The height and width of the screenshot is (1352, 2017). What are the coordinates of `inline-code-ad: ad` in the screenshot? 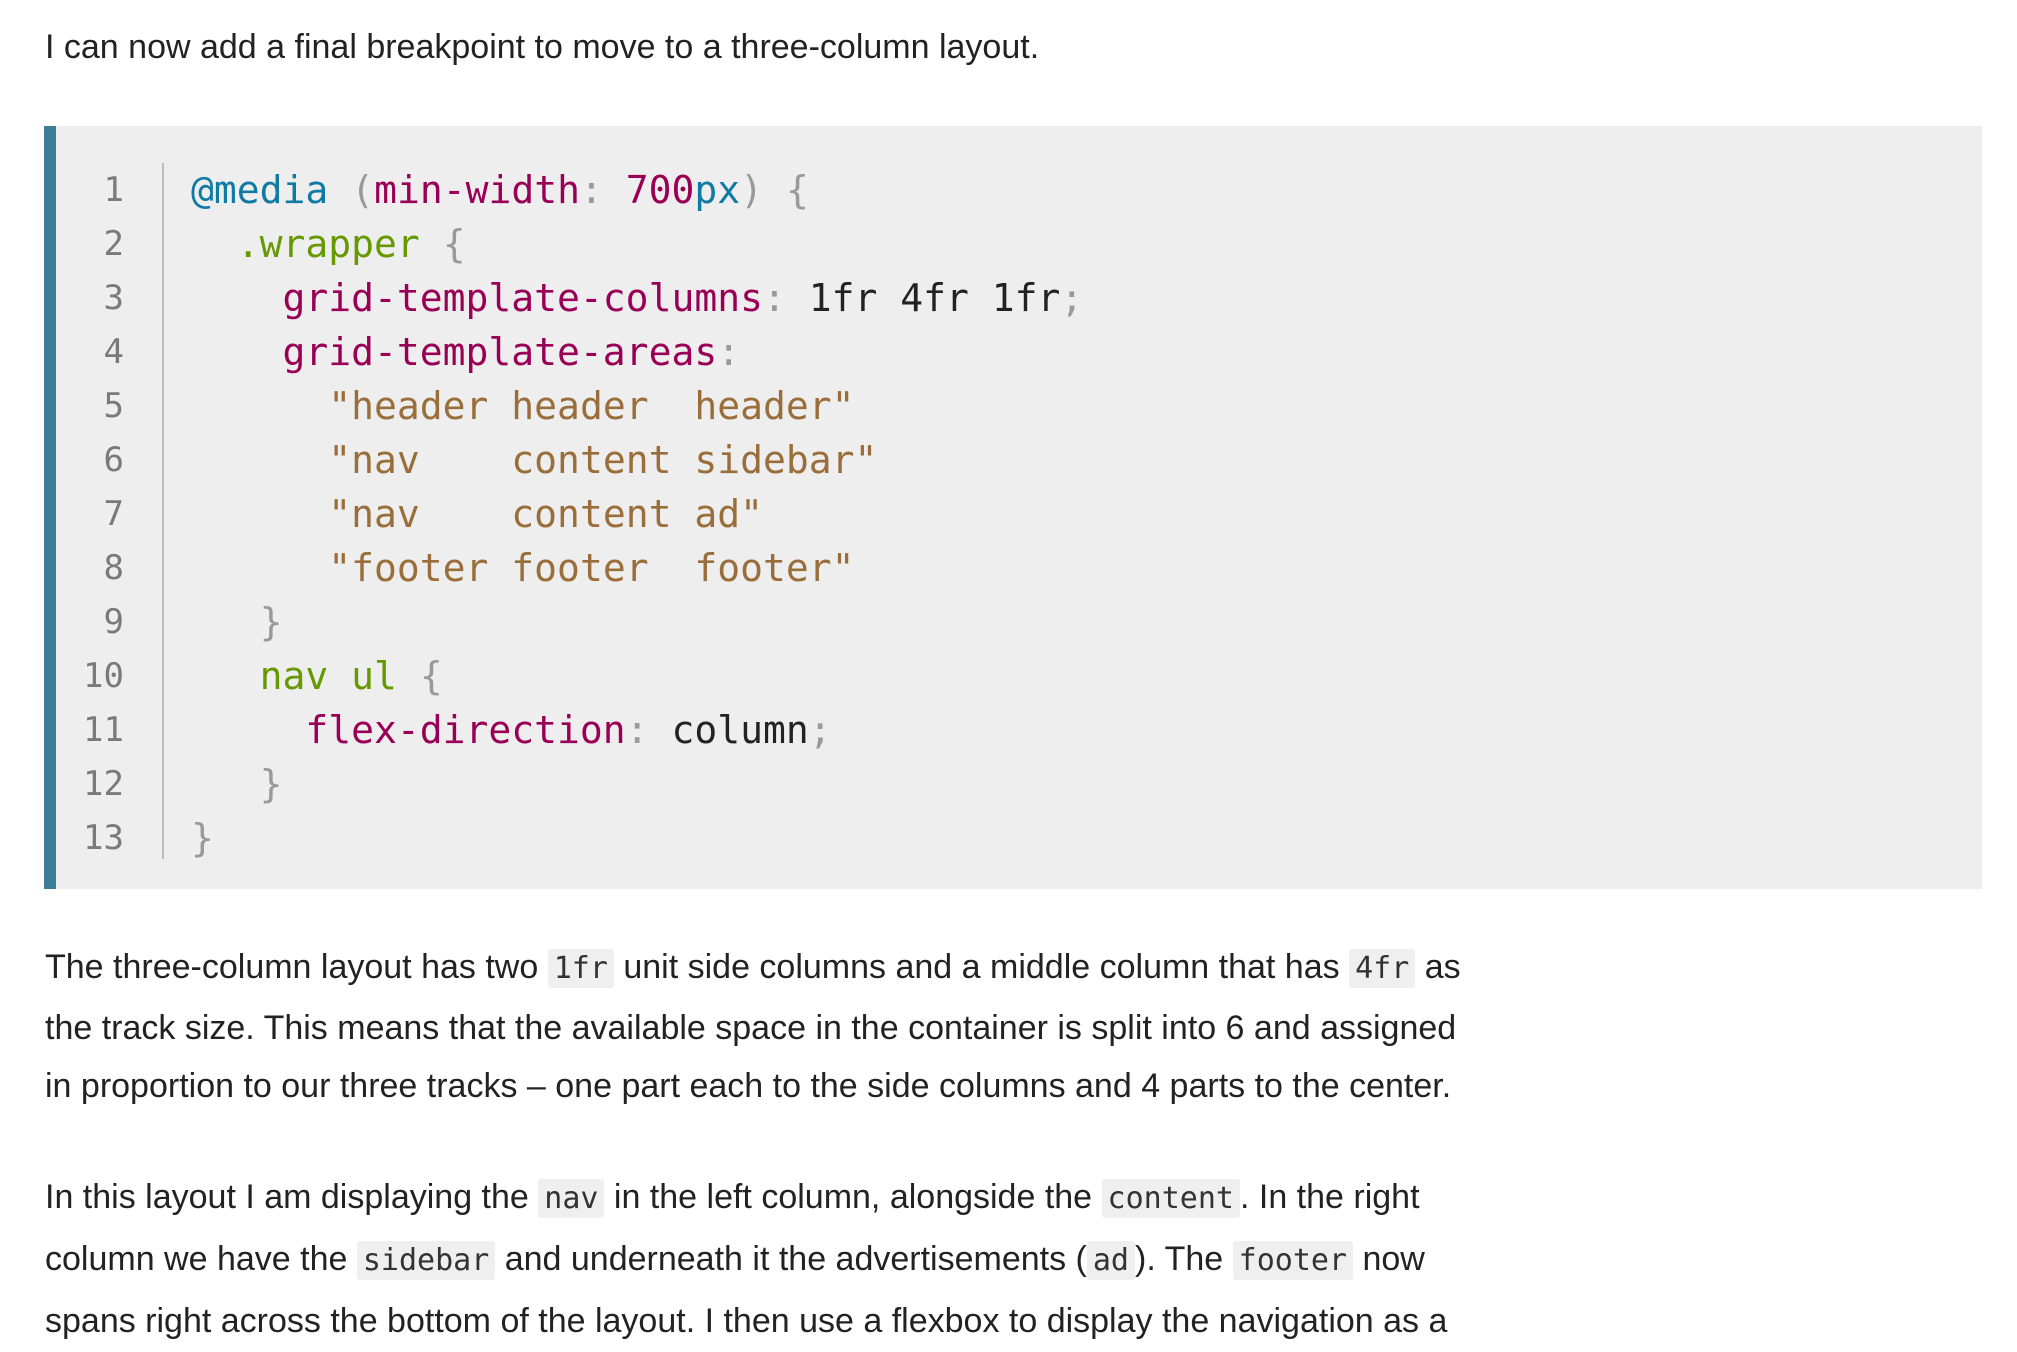 It's located at (1110, 1260).